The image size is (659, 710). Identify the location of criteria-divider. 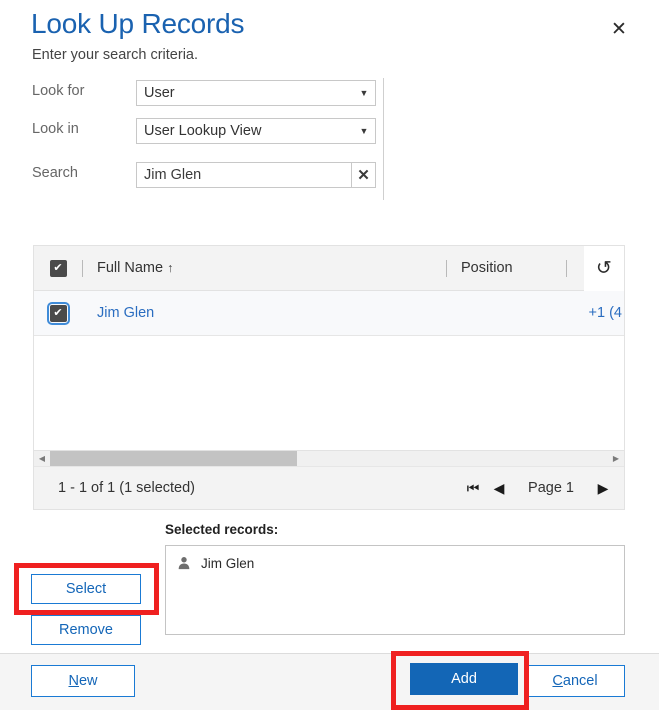
(383, 139).